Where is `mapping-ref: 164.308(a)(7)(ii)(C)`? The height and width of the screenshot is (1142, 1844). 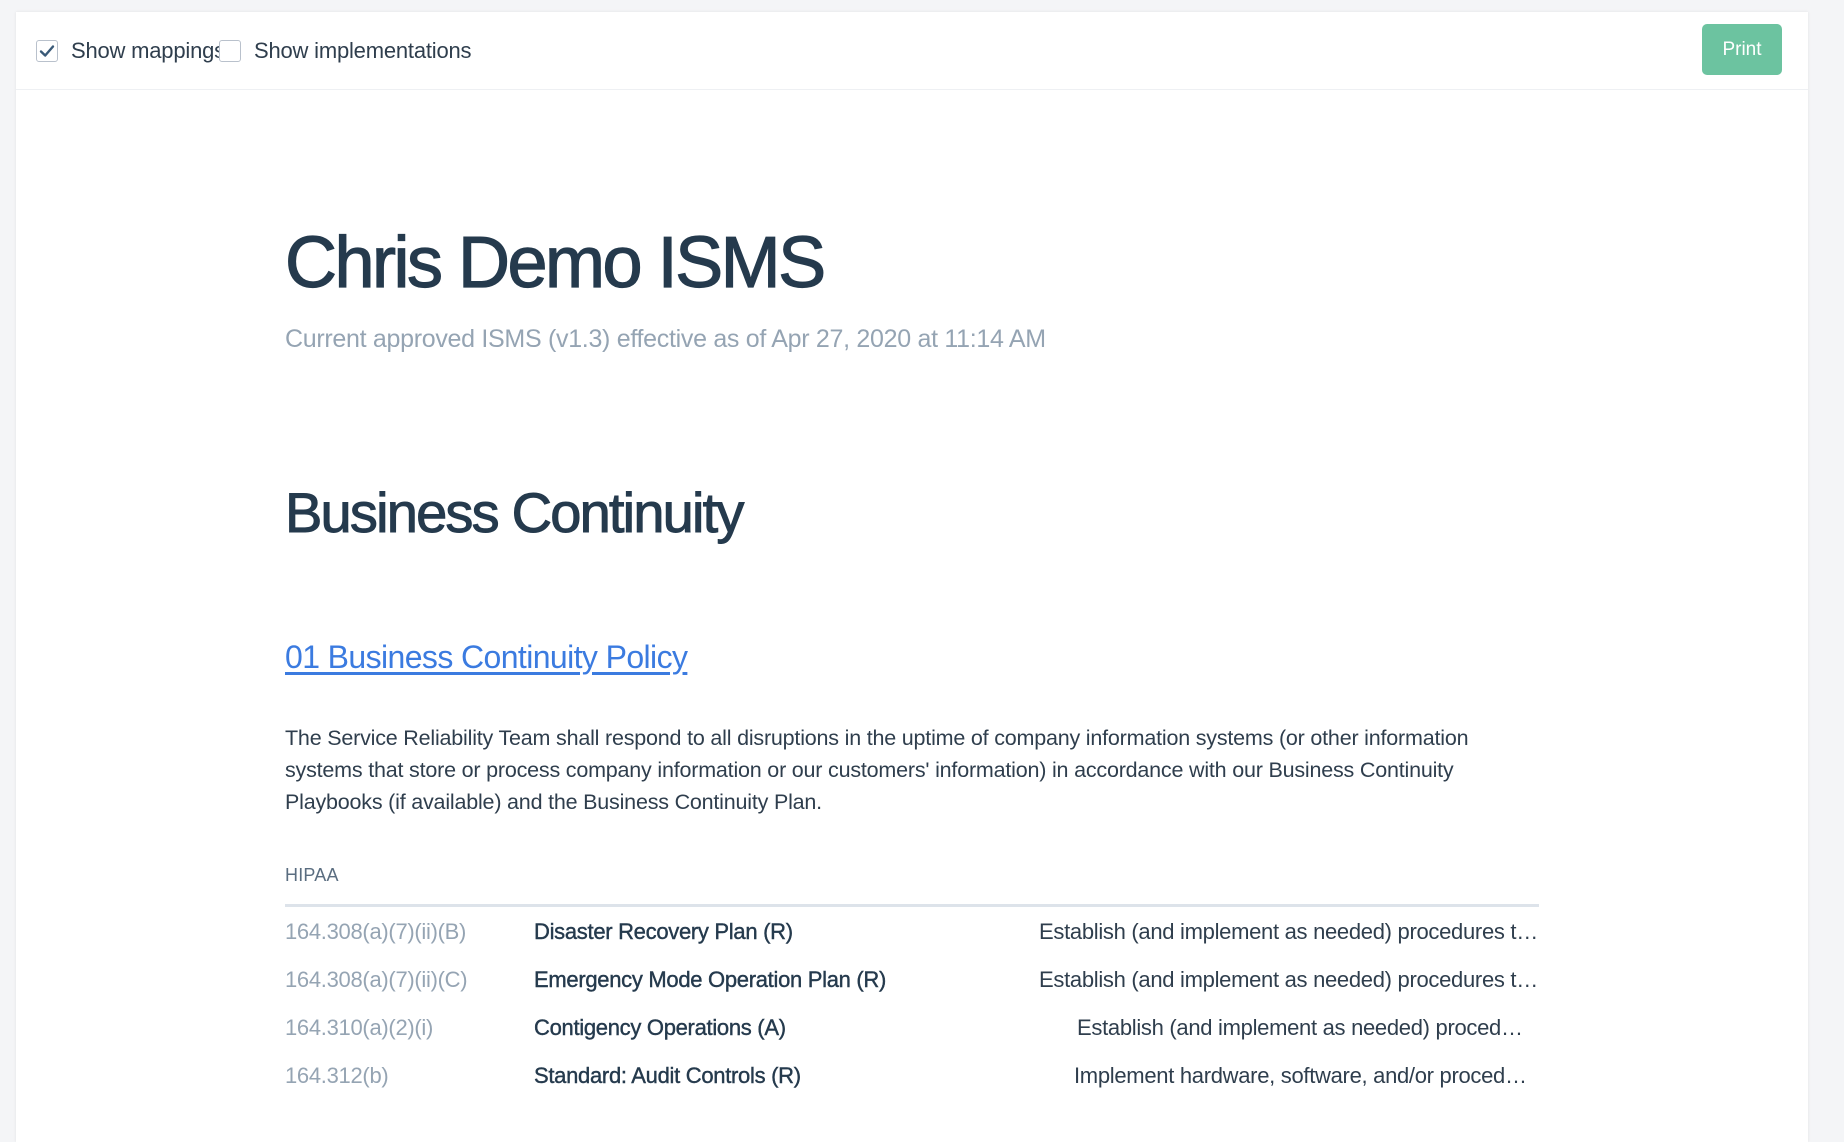 mapping-ref: 164.308(a)(7)(ii)(C) is located at coordinates (376, 979).